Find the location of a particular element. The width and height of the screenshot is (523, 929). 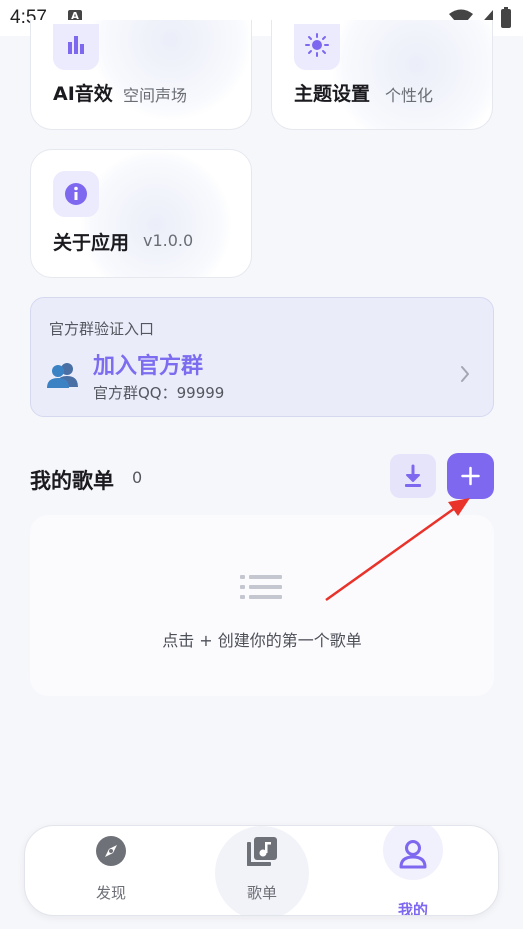

compass-icon is located at coordinates (111, 851).